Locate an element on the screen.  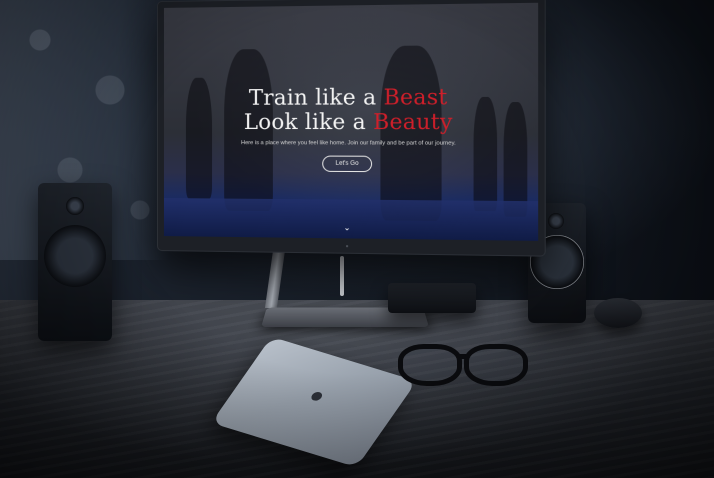
computer-mouse is located at coordinates (618, 313).